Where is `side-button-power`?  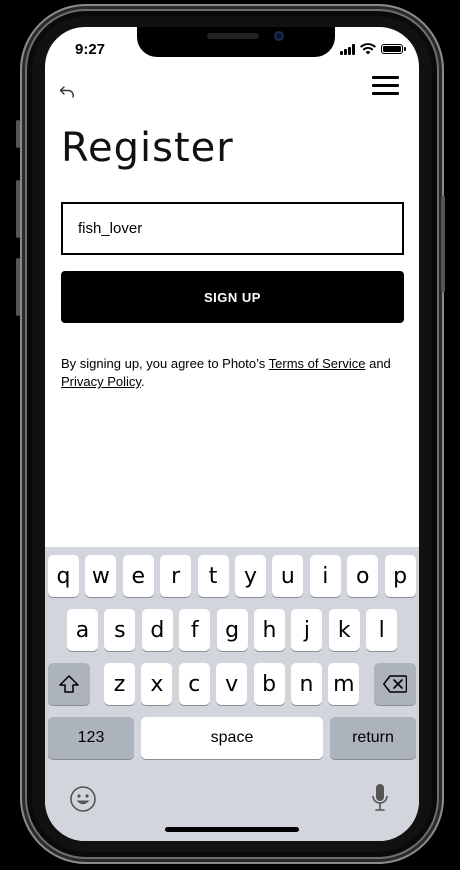 side-button-power is located at coordinates (443, 244).